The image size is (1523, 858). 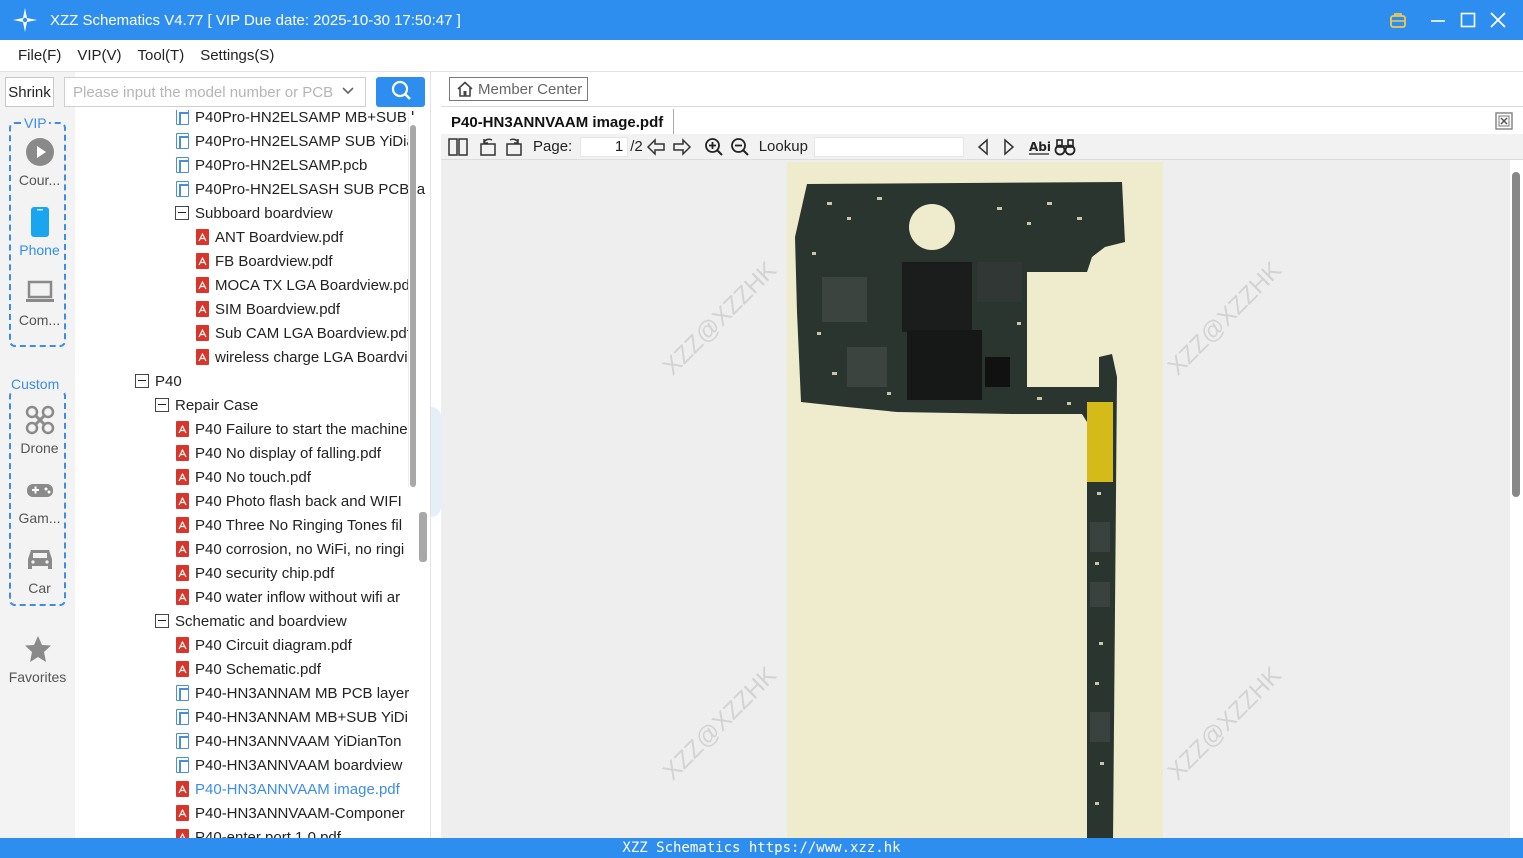 What do you see at coordinates (1398, 20) in the screenshot?
I see `vip-bag-icon` at bounding box center [1398, 20].